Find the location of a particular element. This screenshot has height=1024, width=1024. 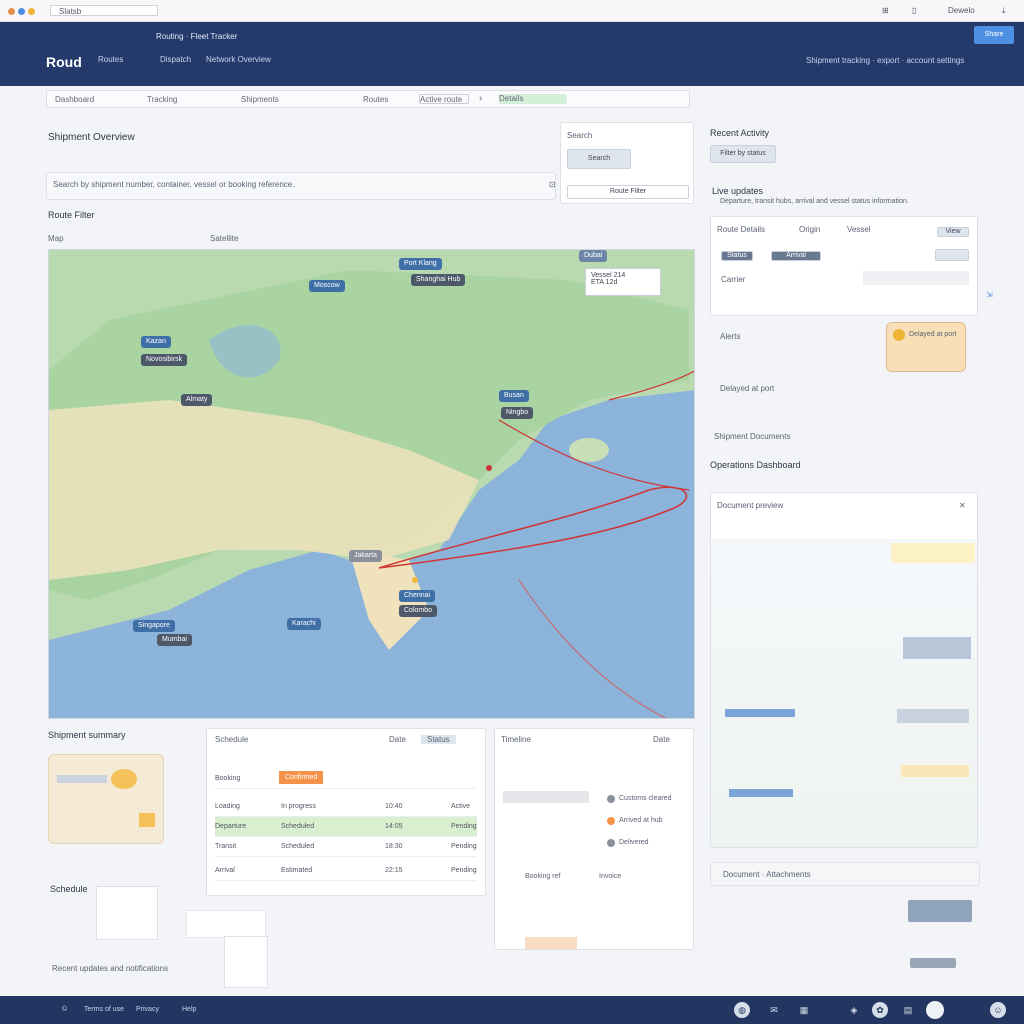

preview-bar is located at coordinates (761, 793).